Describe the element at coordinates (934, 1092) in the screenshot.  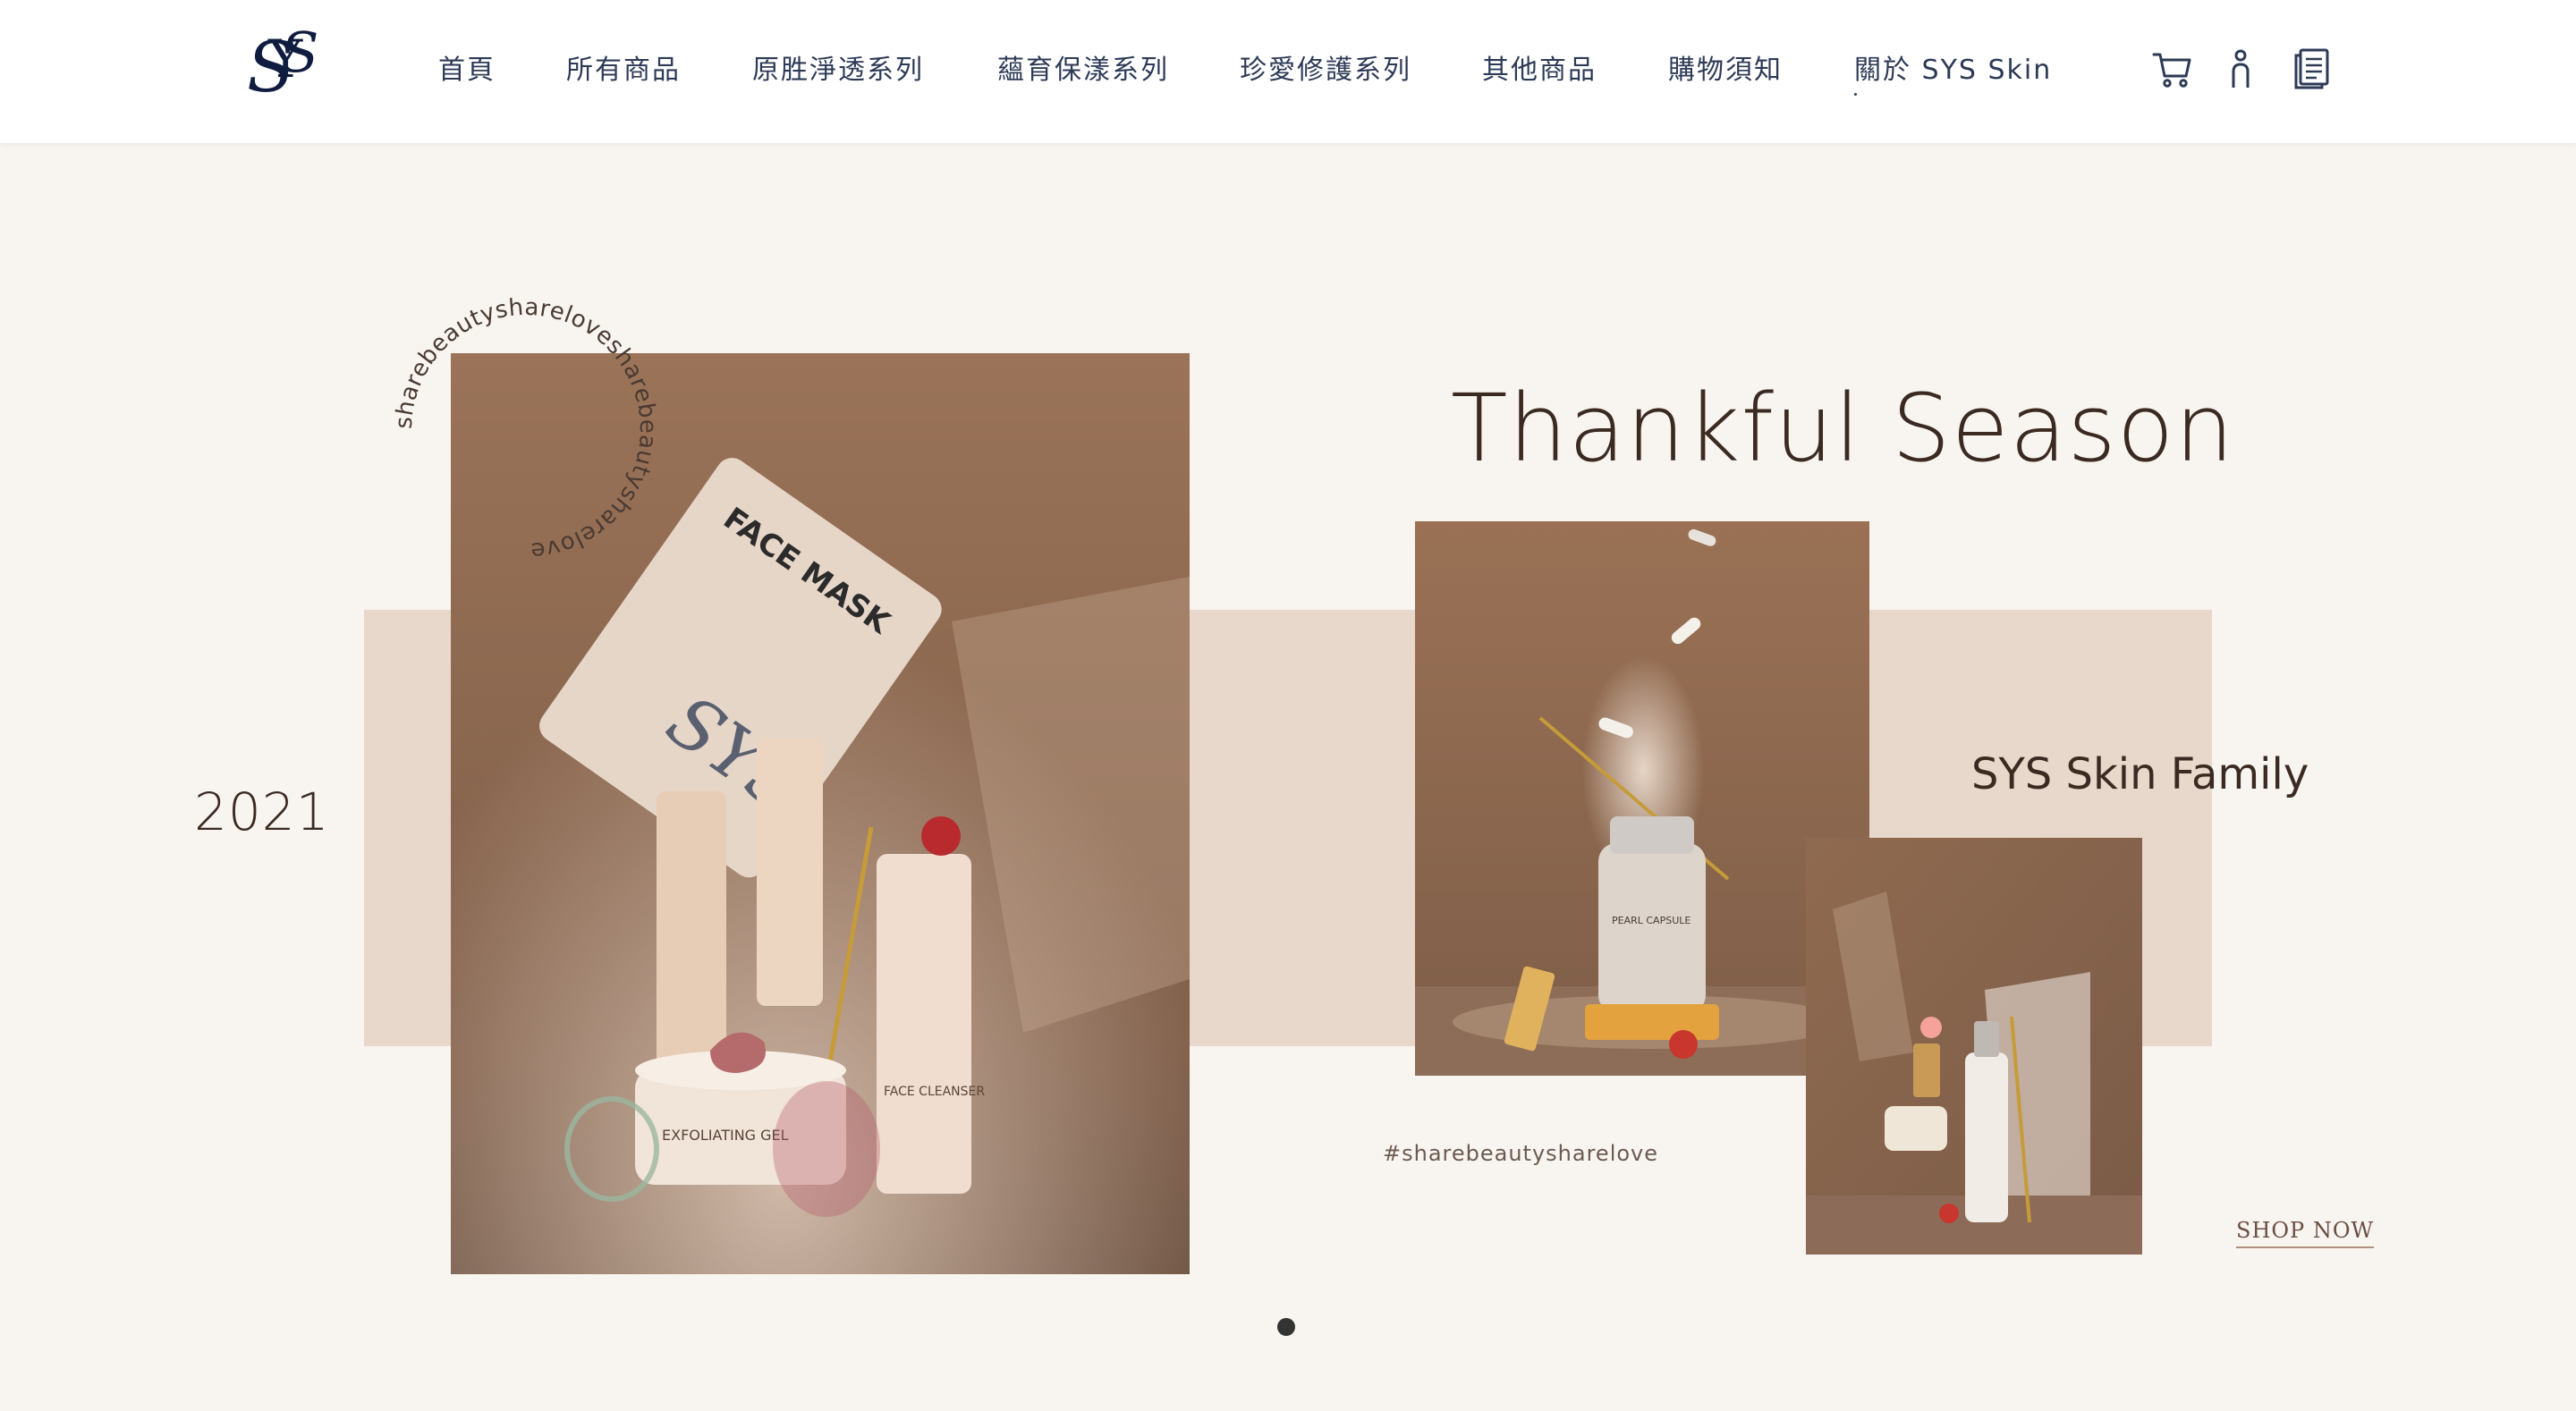
I see `cleanser-label: FACE CLEANSER` at that location.